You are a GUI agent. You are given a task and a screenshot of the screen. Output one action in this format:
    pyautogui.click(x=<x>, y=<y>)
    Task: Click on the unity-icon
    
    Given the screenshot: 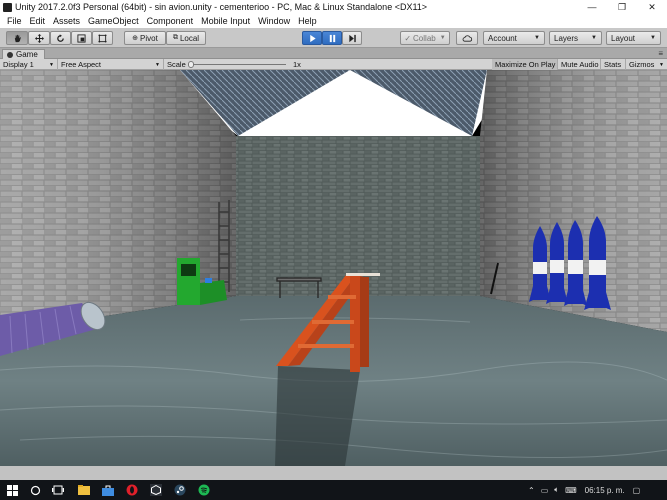 What is the action you would take?
    pyautogui.click(x=156, y=490)
    